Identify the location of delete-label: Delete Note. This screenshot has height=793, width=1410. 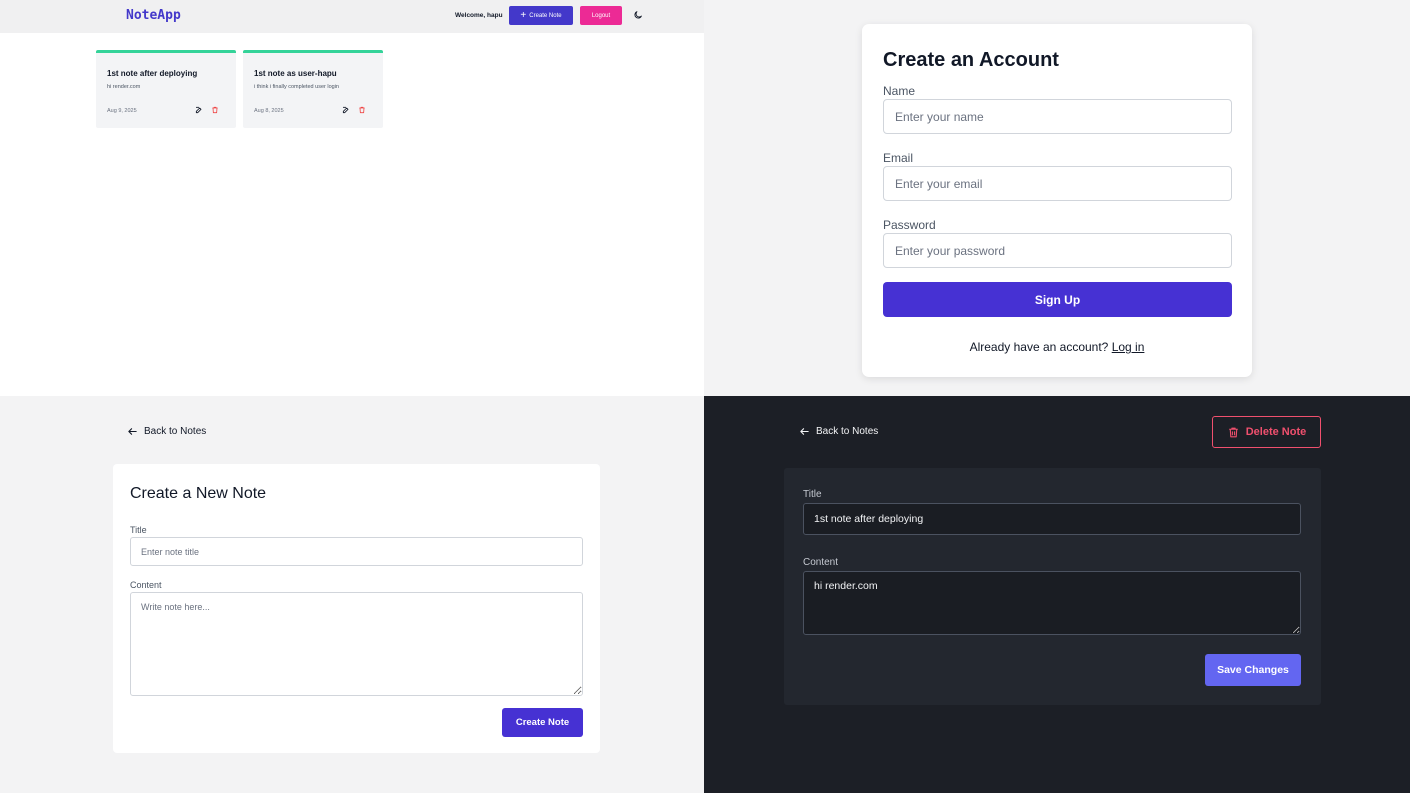
(1276, 432).